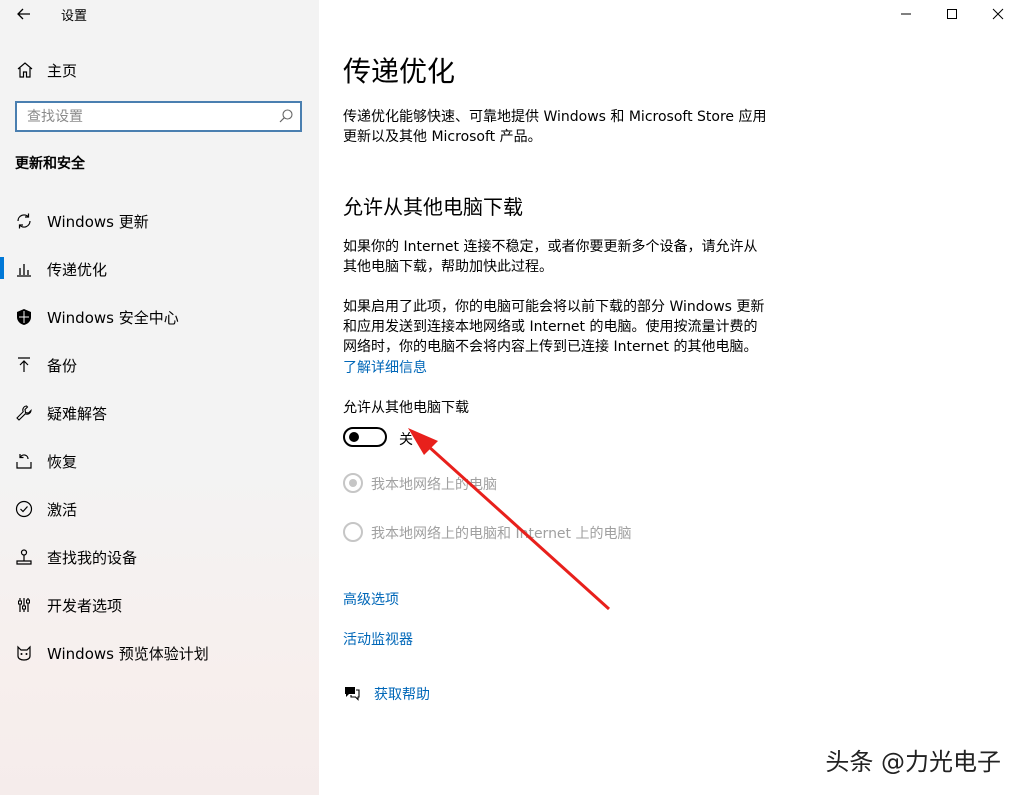  I want to click on watermark: 头条 @力光电子, so click(913, 762).